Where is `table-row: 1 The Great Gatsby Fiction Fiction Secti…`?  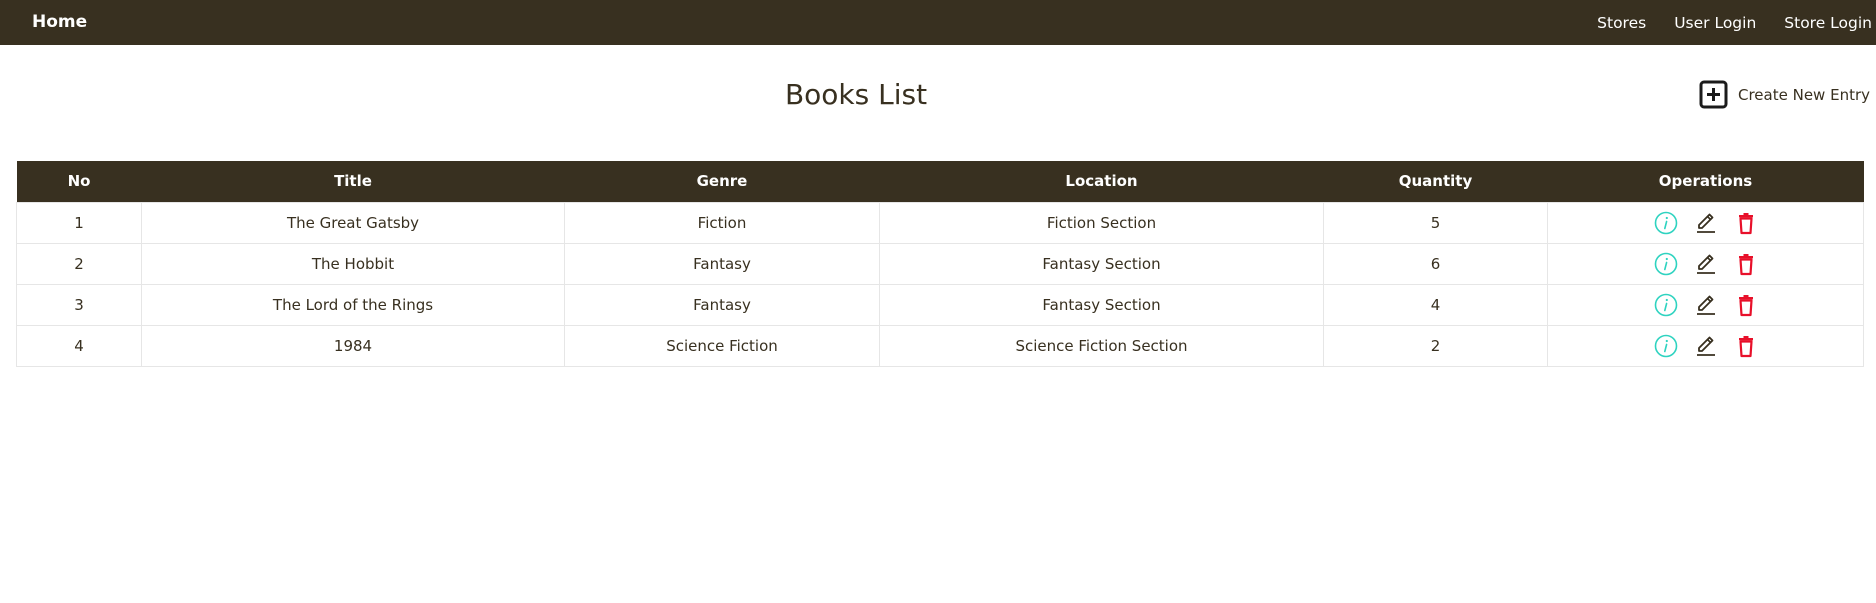 table-row: 1 The Great Gatsby Fiction Fiction Secti… is located at coordinates (940, 222).